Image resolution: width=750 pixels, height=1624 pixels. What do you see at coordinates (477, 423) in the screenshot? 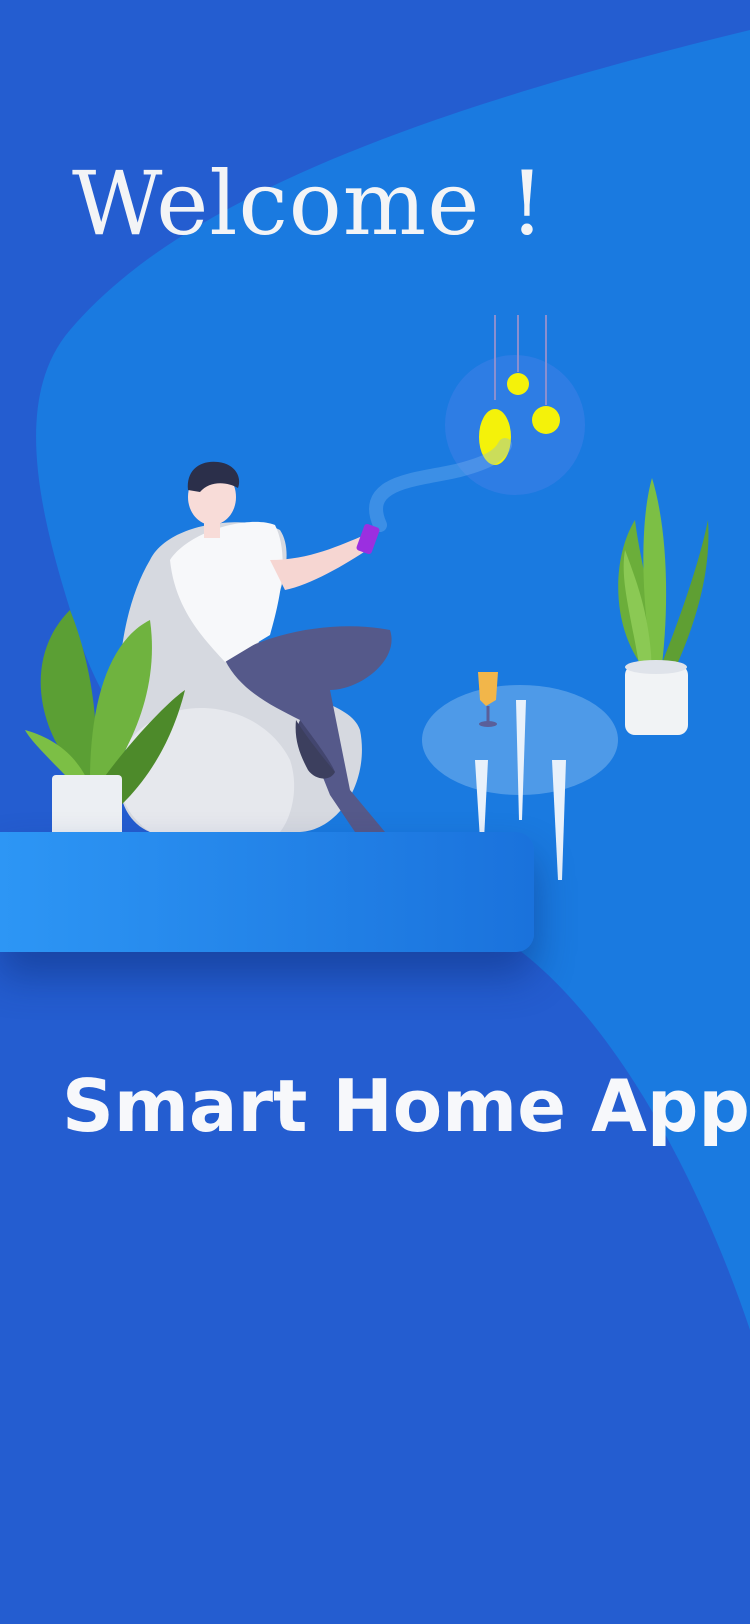
I see `pendant-lamps-icon` at bounding box center [477, 423].